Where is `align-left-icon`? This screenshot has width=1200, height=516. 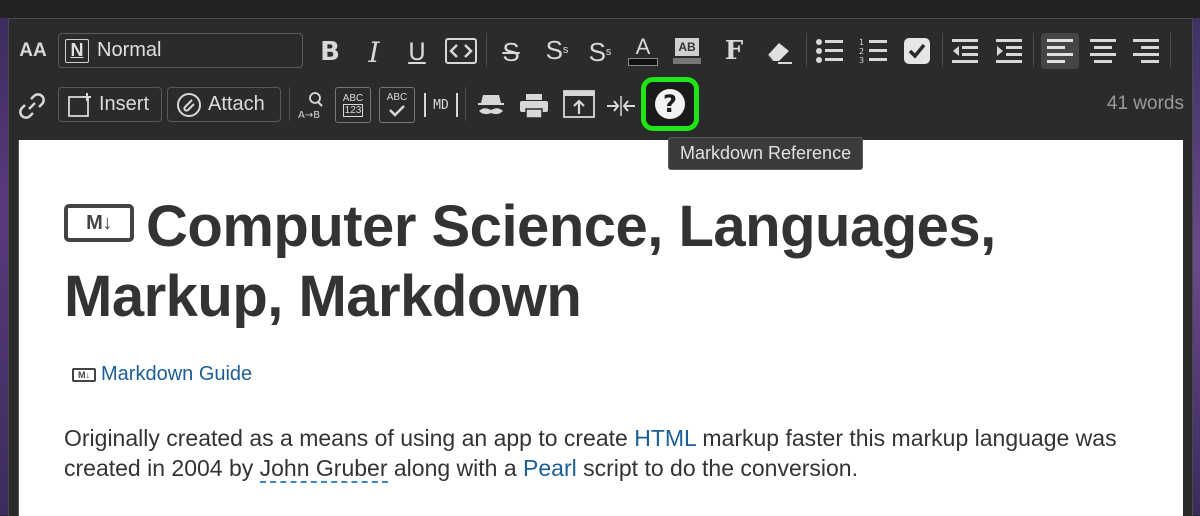
align-left-icon is located at coordinates (1060, 51).